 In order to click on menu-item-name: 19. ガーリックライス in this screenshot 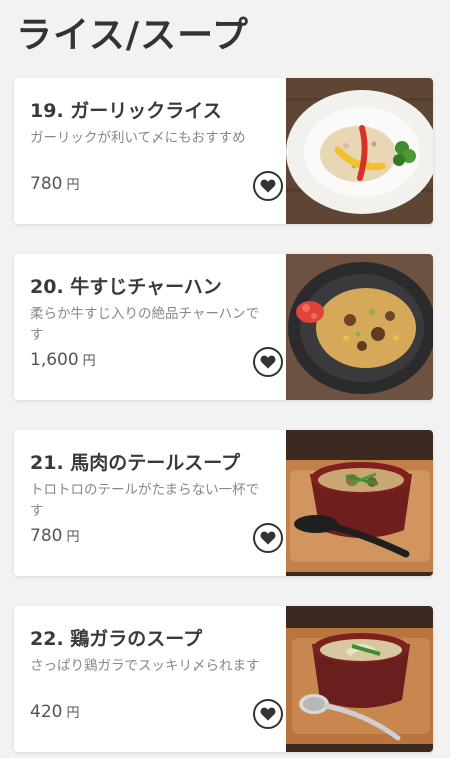, I will do `click(126, 111)`.